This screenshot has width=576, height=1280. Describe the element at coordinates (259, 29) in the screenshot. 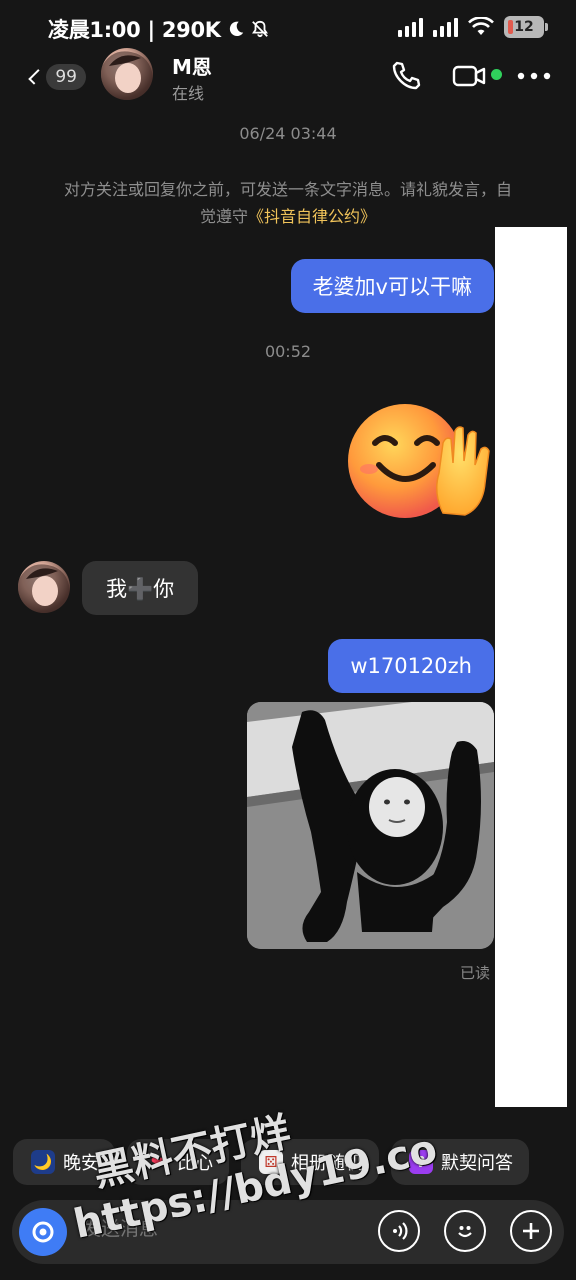

I see `mute-bell-icon` at that location.